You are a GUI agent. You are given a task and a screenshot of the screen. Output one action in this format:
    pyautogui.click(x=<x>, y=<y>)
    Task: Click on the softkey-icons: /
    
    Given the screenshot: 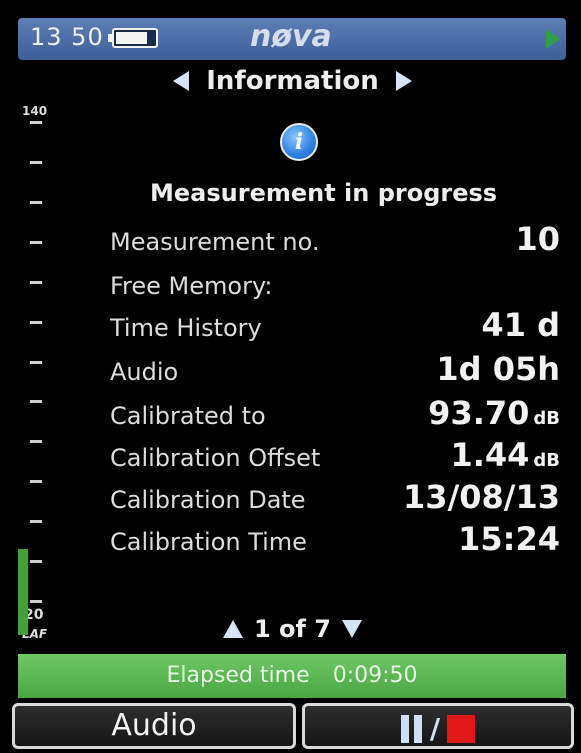 What is the action you would take?
    pyautogui.click(x=438, y=725)
    